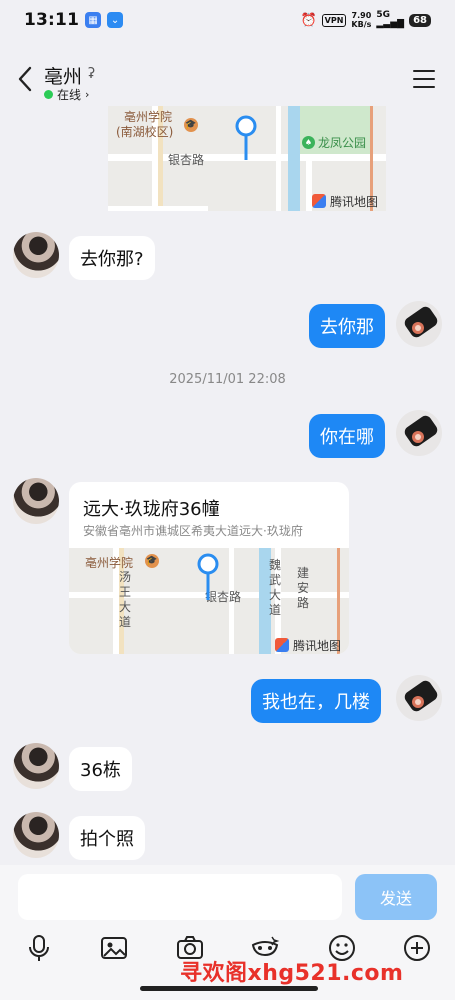 The image size is (455, 1000). What do you see at coordinates (227, 379) in the screenshot?
I see `message-timestamp: 2025/11/01 22:08` at bounding box center [227, 379].